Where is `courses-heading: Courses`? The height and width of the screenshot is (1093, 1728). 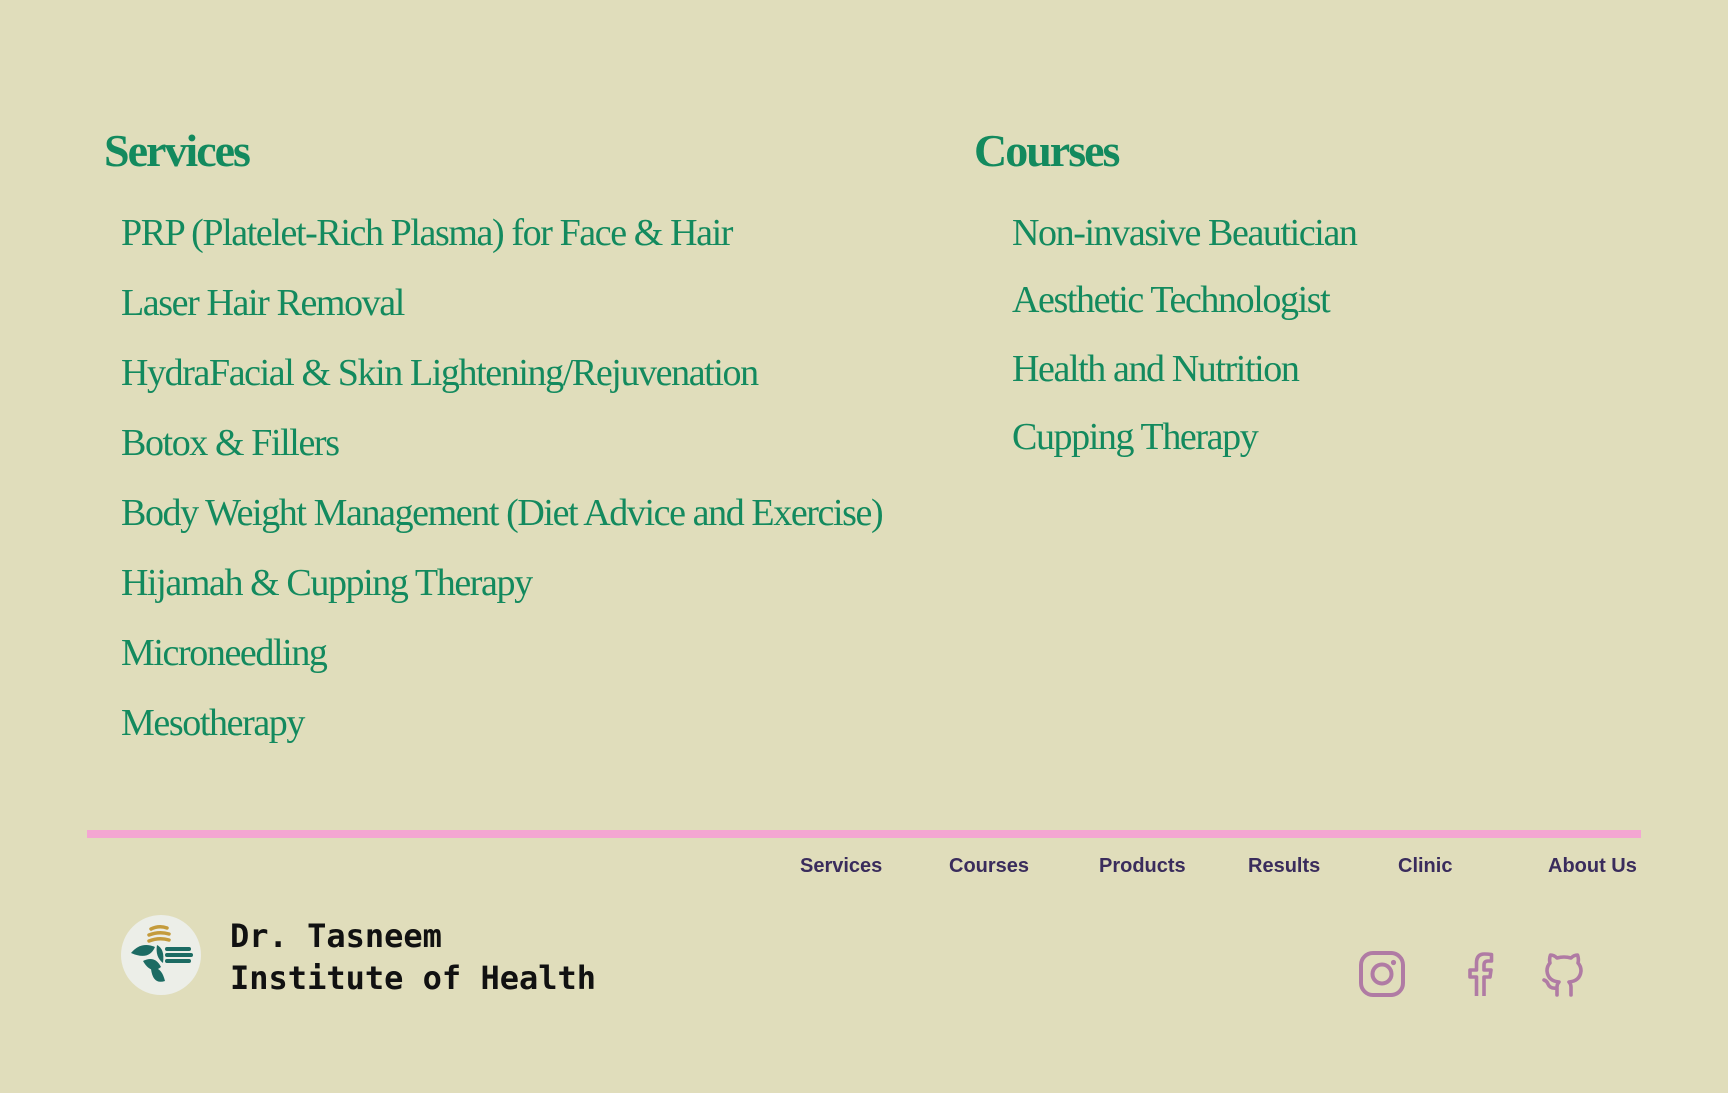 courses-heading: Courses is located at coordinates (1047, 150).